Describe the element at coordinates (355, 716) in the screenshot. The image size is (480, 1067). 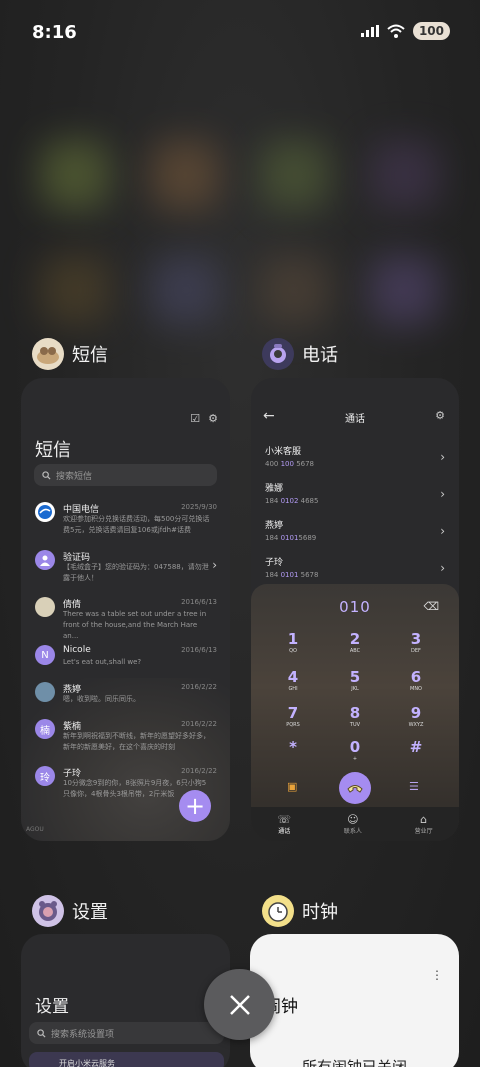
I see `dial-key: 8 TUV` at that location.